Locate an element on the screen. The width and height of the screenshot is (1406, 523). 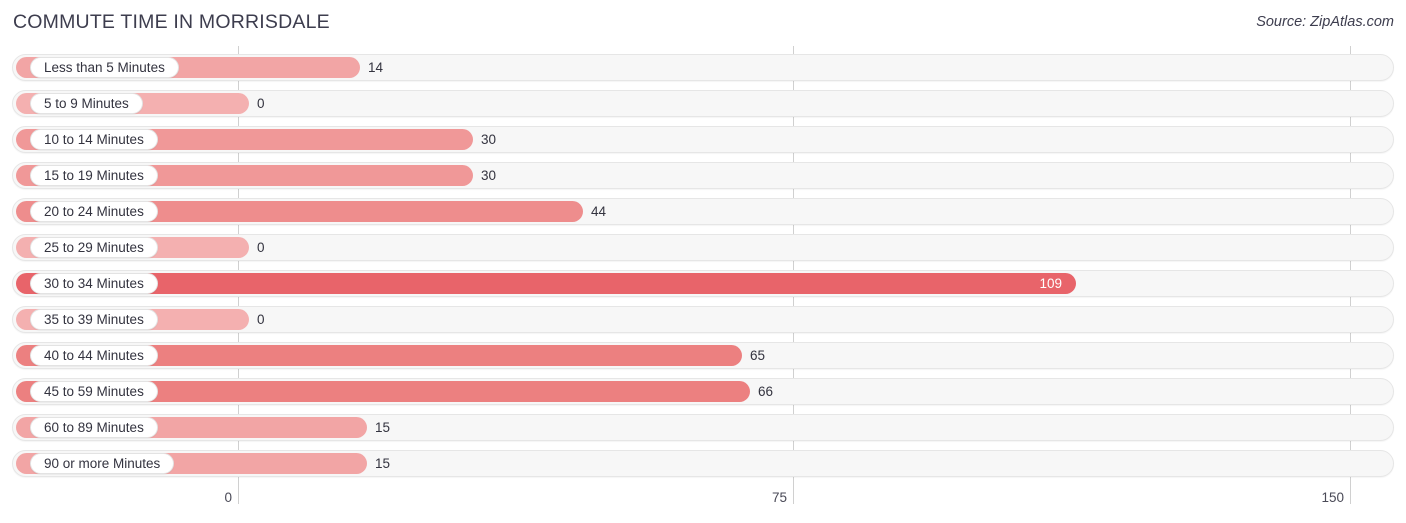
bar-row: 15 to 19 Minutes 30 is located at coordinates (703, 175).